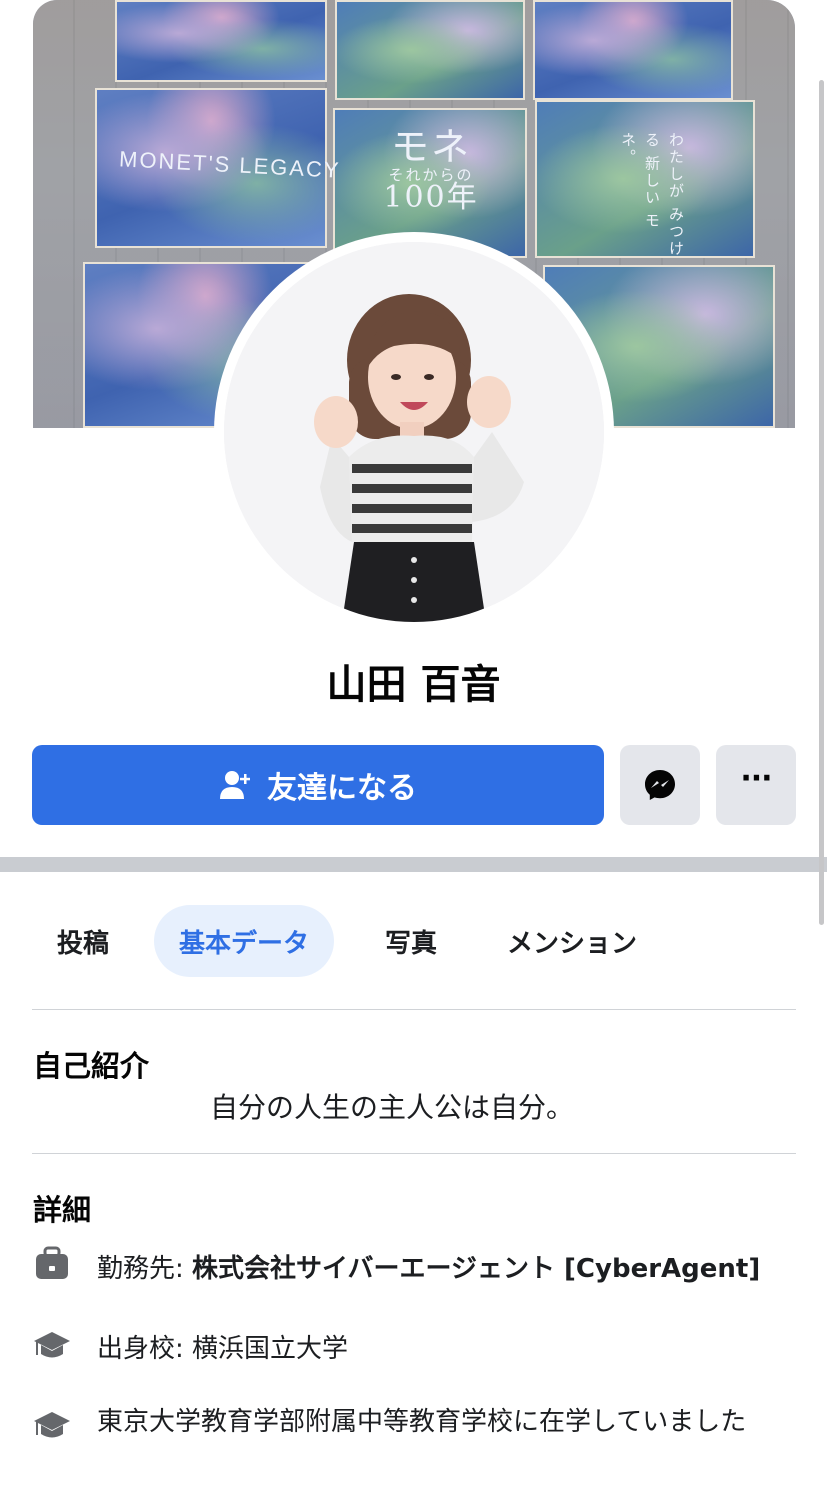 The height and width of the screenshot is (1510, 827). I want to click on more-options-button: ···, so click(756, 785).